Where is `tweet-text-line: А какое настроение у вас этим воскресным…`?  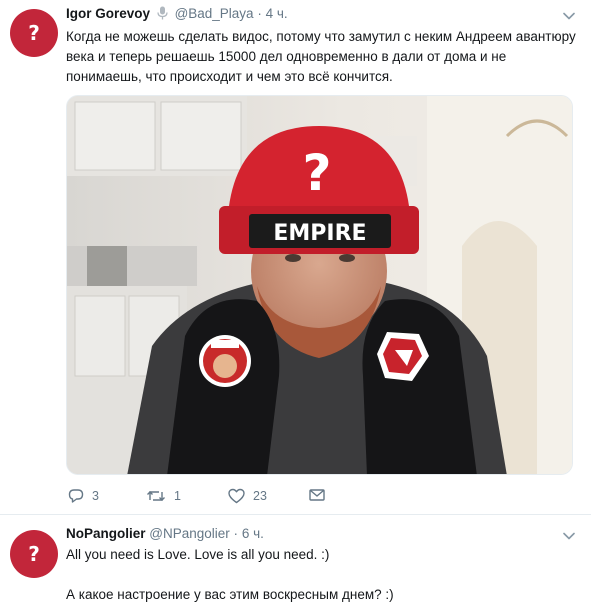
tweet-text-line: А какое настроение у вас этим воскресным… is located at coordinates (230, 594).